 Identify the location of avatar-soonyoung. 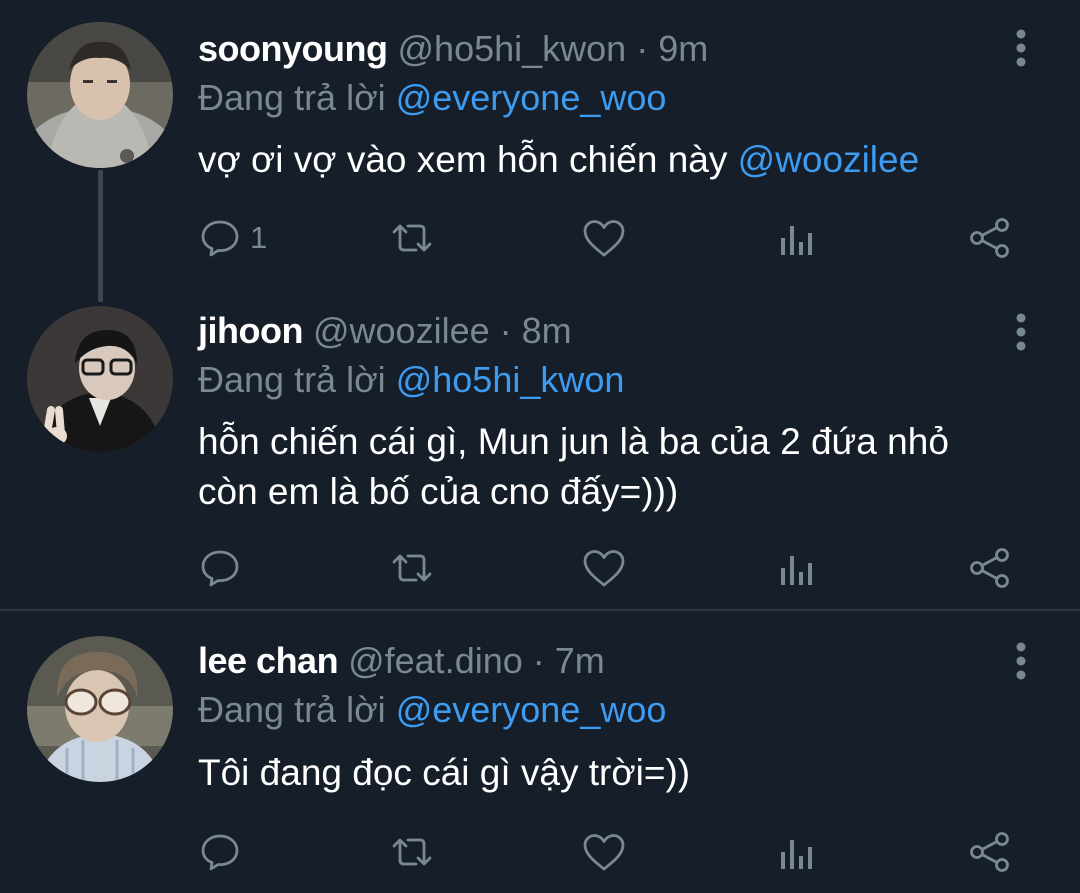
(100, 95).